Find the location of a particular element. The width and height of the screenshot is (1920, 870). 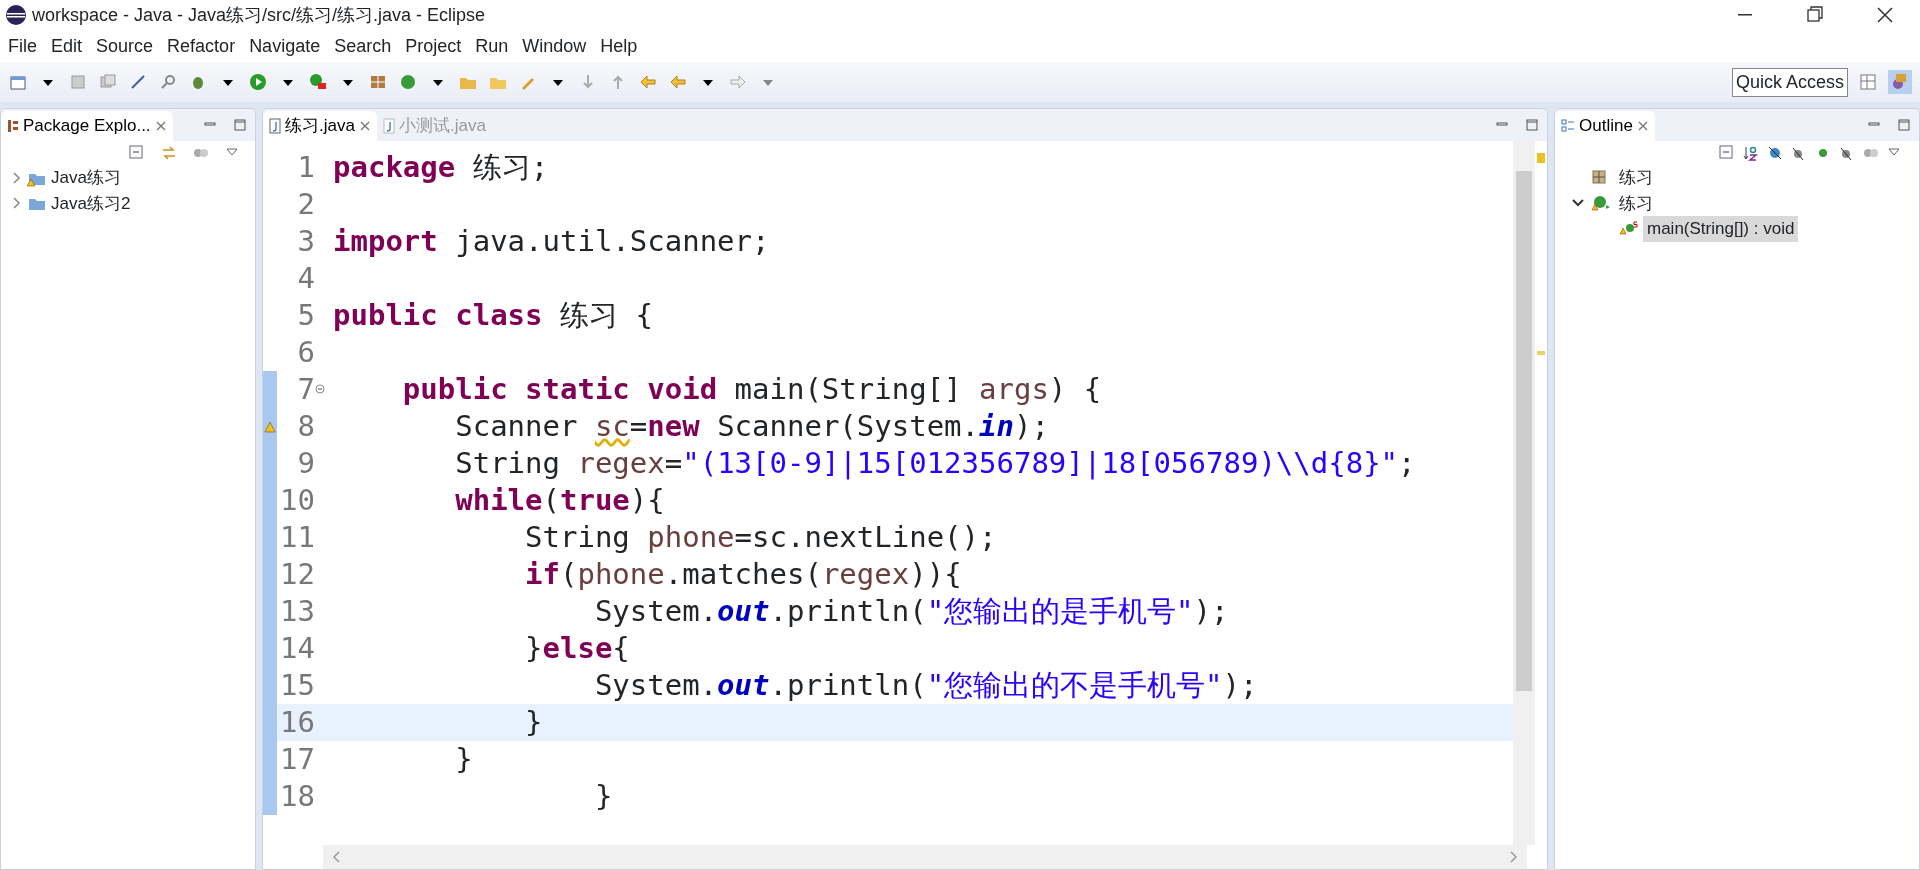

tree-item: Java练习2 is located at coordinates (132, 203).